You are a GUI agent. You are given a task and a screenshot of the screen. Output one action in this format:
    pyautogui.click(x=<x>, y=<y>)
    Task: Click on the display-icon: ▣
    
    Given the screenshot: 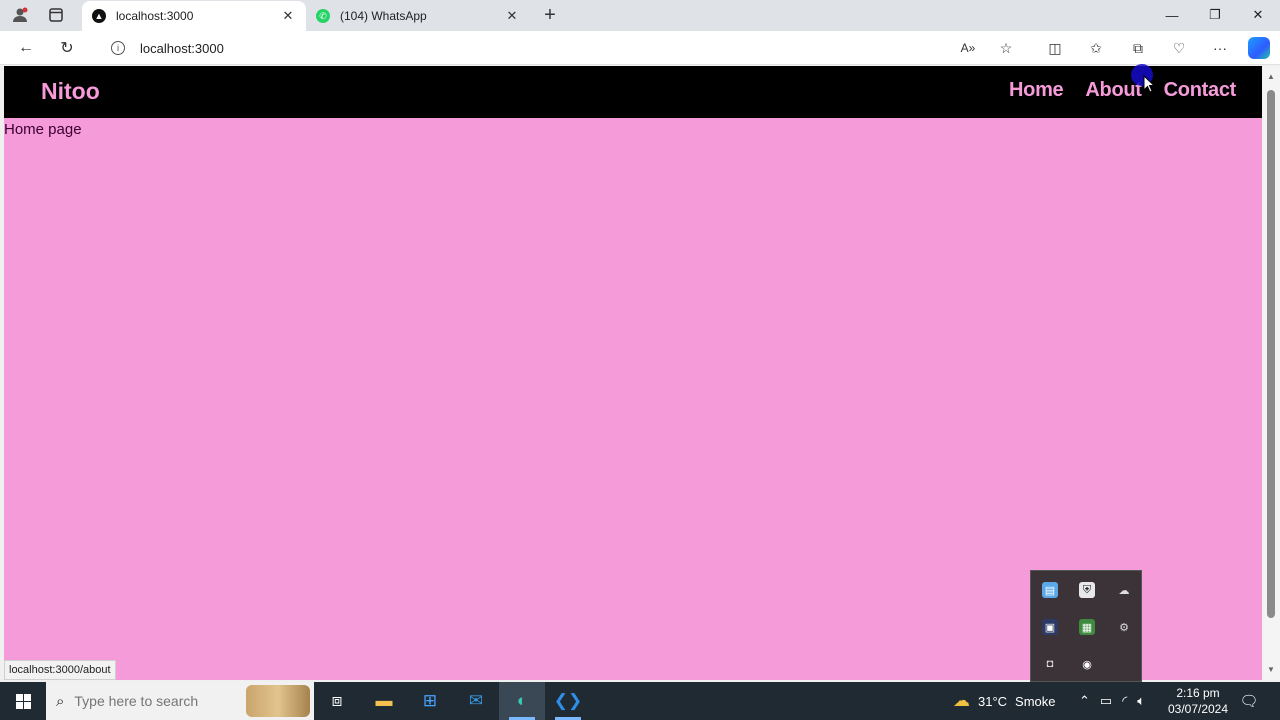 What is the action you would take?
    pyautogui.click(x=1050, y=627)
    